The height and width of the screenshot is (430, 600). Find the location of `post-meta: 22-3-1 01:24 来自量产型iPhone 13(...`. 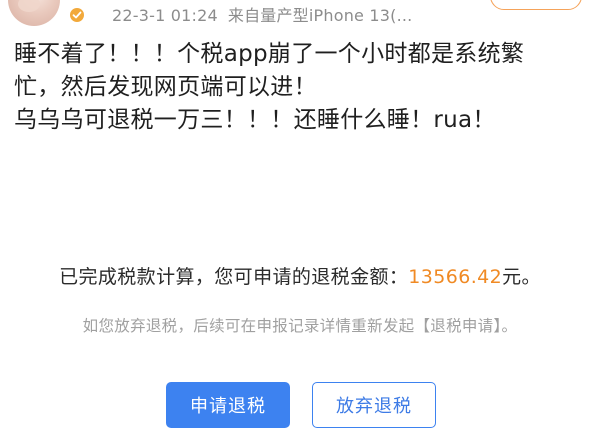

post-meta: 22-3-1 01:24 来自量产型iPhone 13(... is located at coordinates (262, 14).